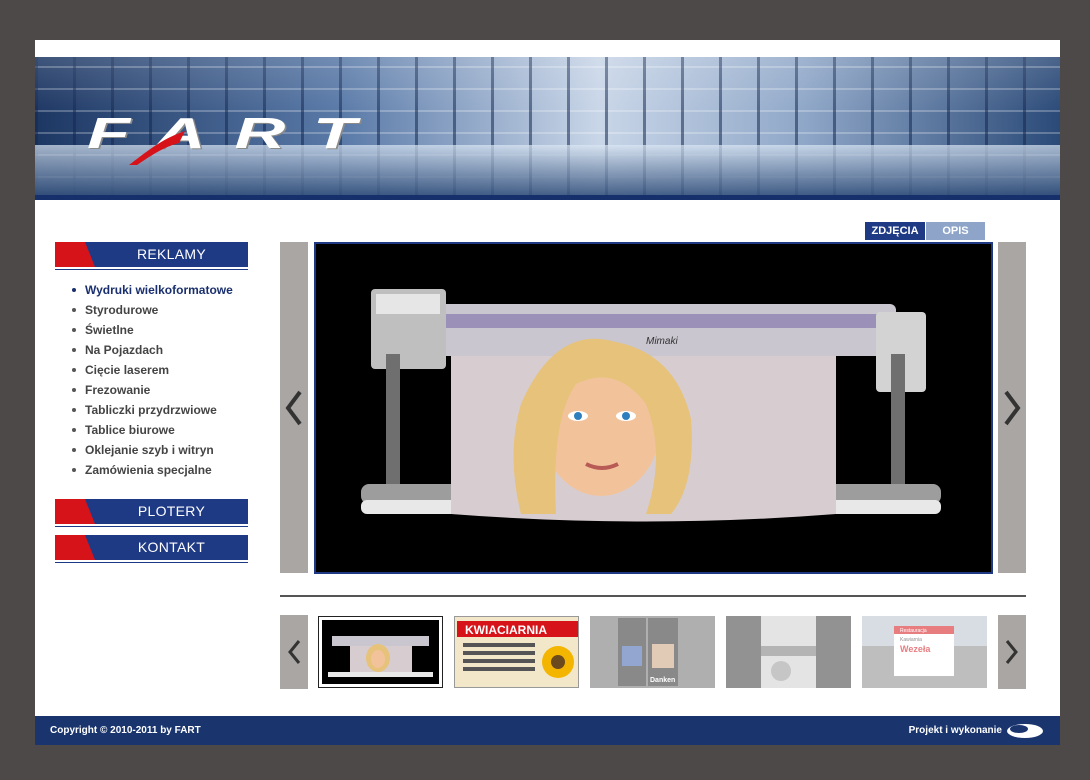 The height and width of the screenshot is (780, 1090). I want to click on menu-header-kontakt: KONTAKT, so click(151, 549).